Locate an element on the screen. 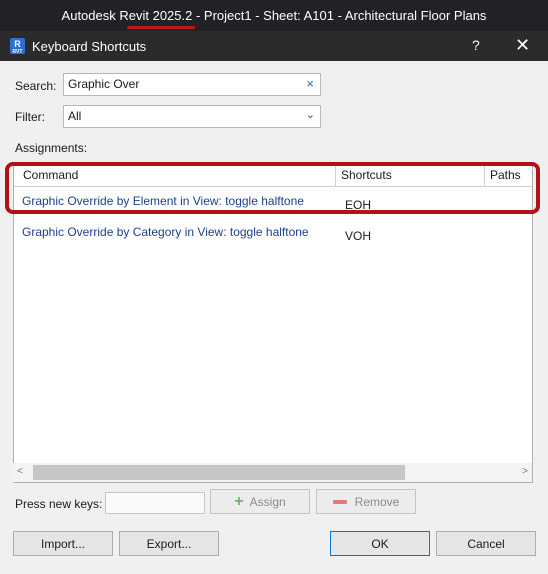 This screenshot has height=574, width=548. horizontal-scrollbar: < > is located at coordinates (272, 472).